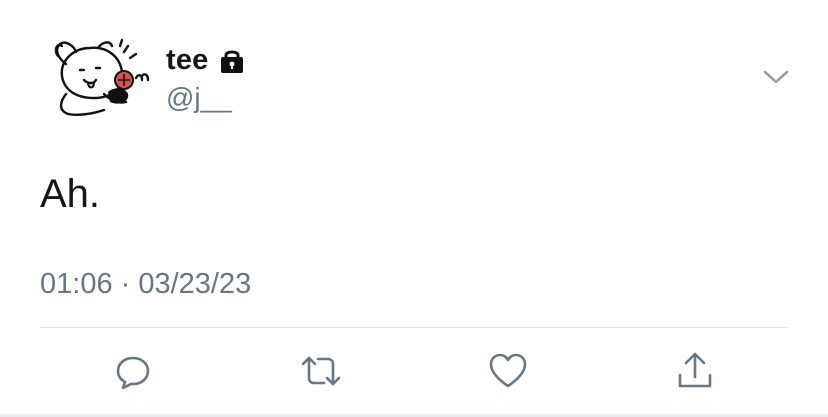 This screenshot has width=828, height=417. I want to click on display-name-row: tee, so click(206, 60).